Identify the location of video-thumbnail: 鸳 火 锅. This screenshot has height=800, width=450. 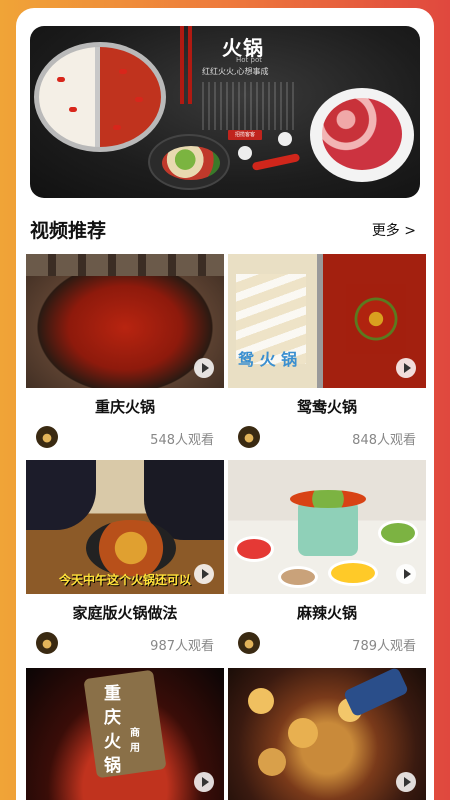
(327, 321).